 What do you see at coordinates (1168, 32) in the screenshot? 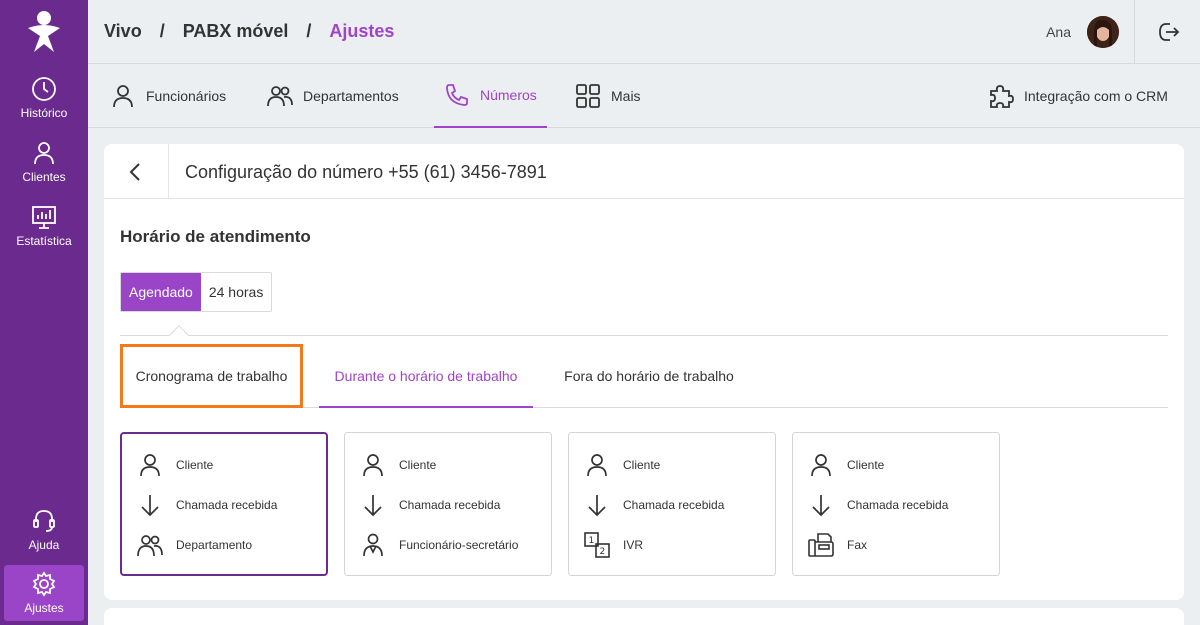
I see `logout-icon` at bounding box center [1168, 32].